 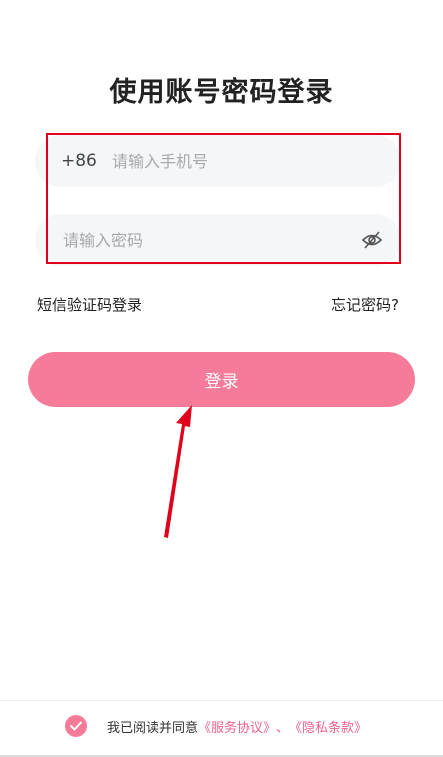 I want to click on agreement-row: 我已阅读并同意 《服务协议》 、 《隐私条款》, so click(x=216, y=726).